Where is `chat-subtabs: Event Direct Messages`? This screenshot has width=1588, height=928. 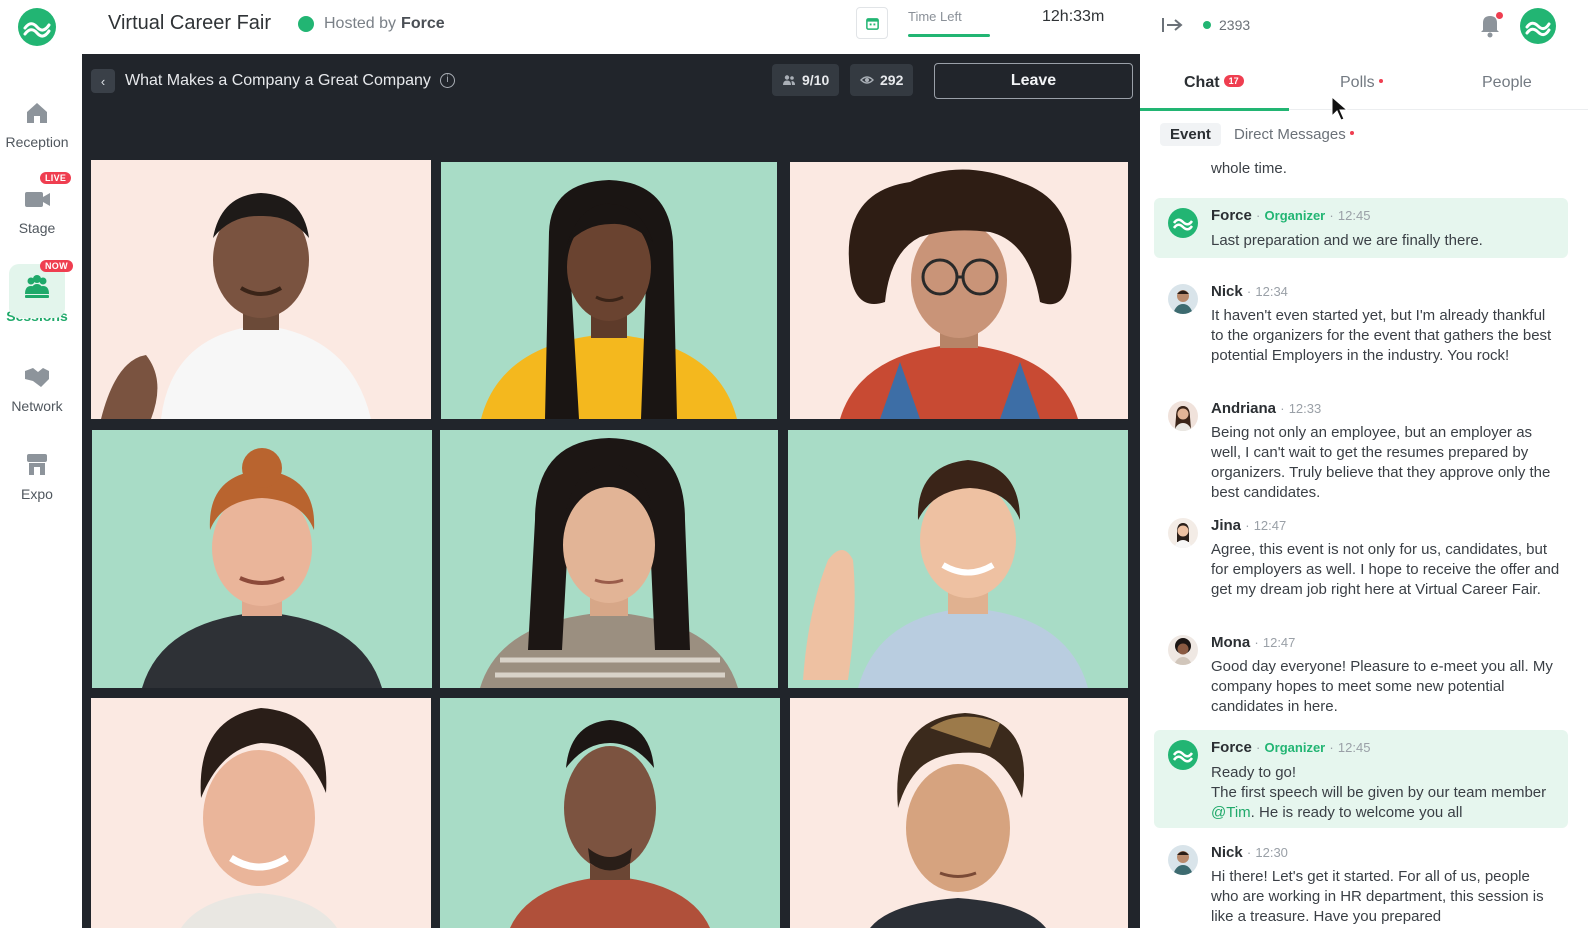 chat-subtabs: Event Direct Messages is located at coordinates (1364, 136).